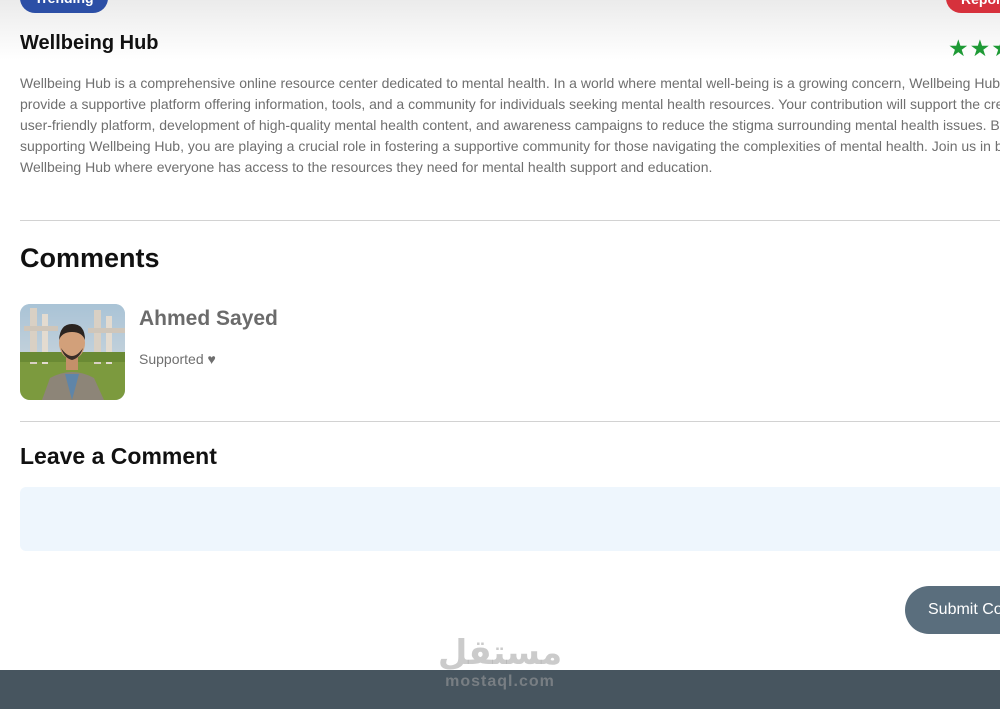 The height and width of the screenshot is (709, 1000). I want to click on watermark-logo: مستقل mostaql.com, so click(500, 662).